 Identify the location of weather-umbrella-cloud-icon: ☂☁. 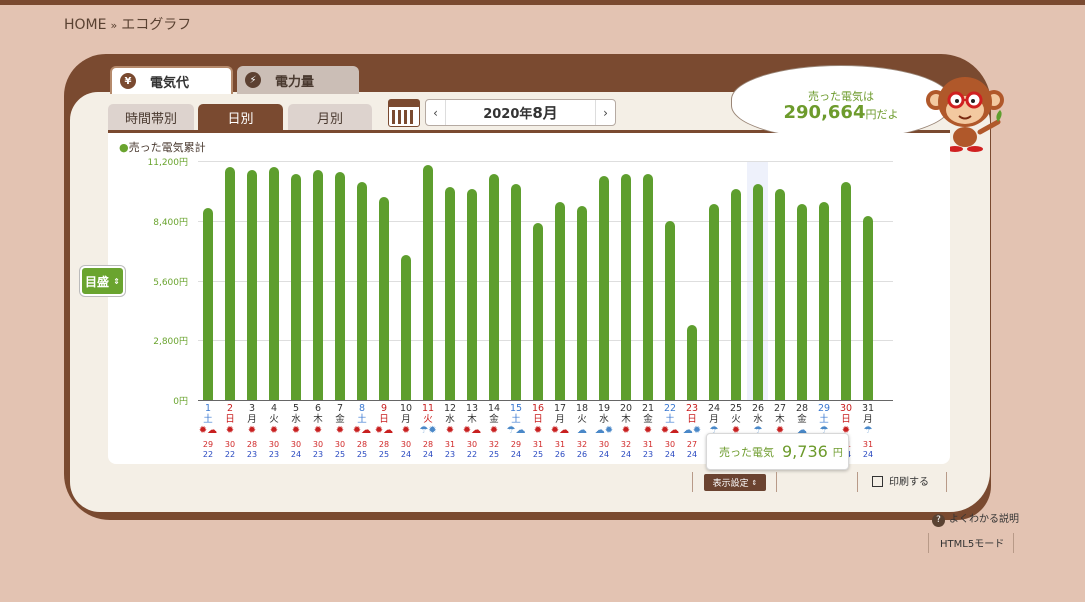
(516, 430).